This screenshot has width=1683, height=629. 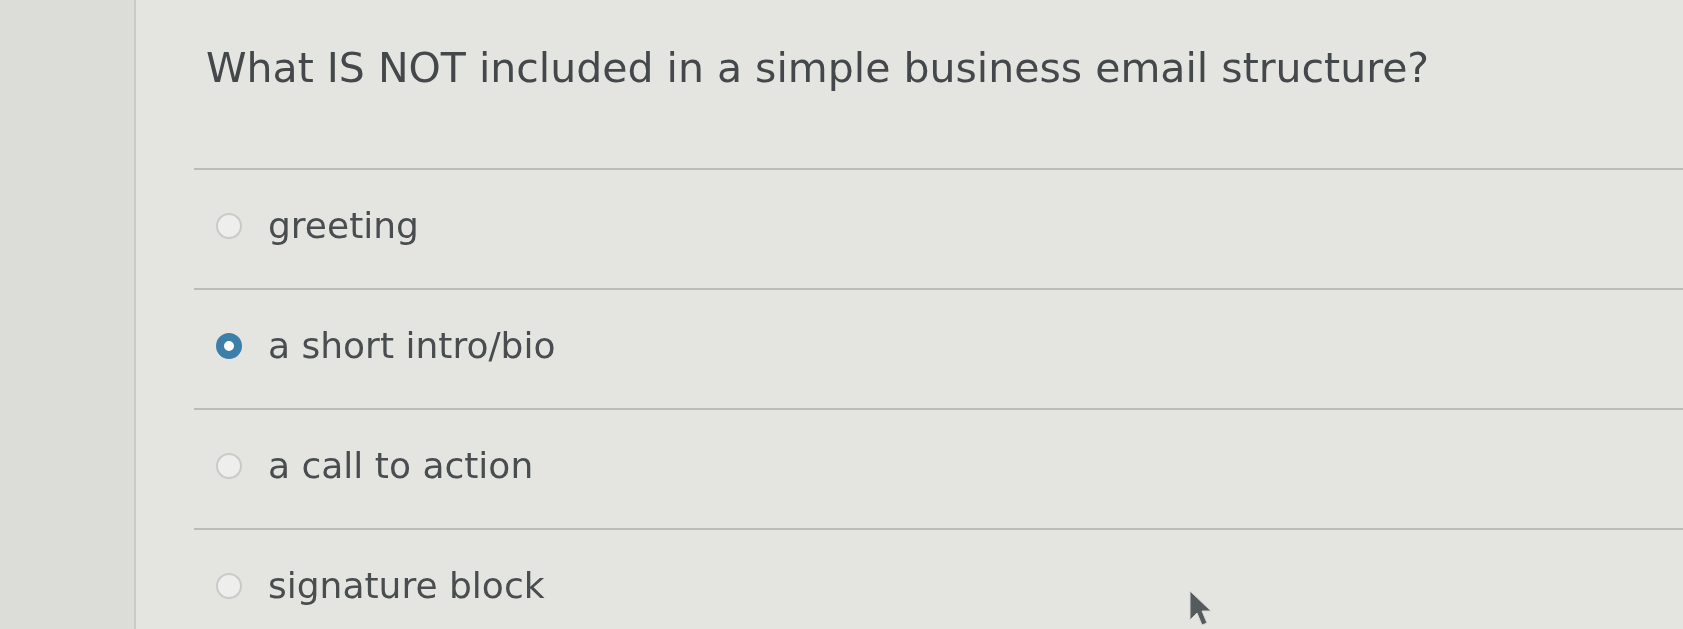 I want to click on cursor-icon, so click(x=1200, y=608).